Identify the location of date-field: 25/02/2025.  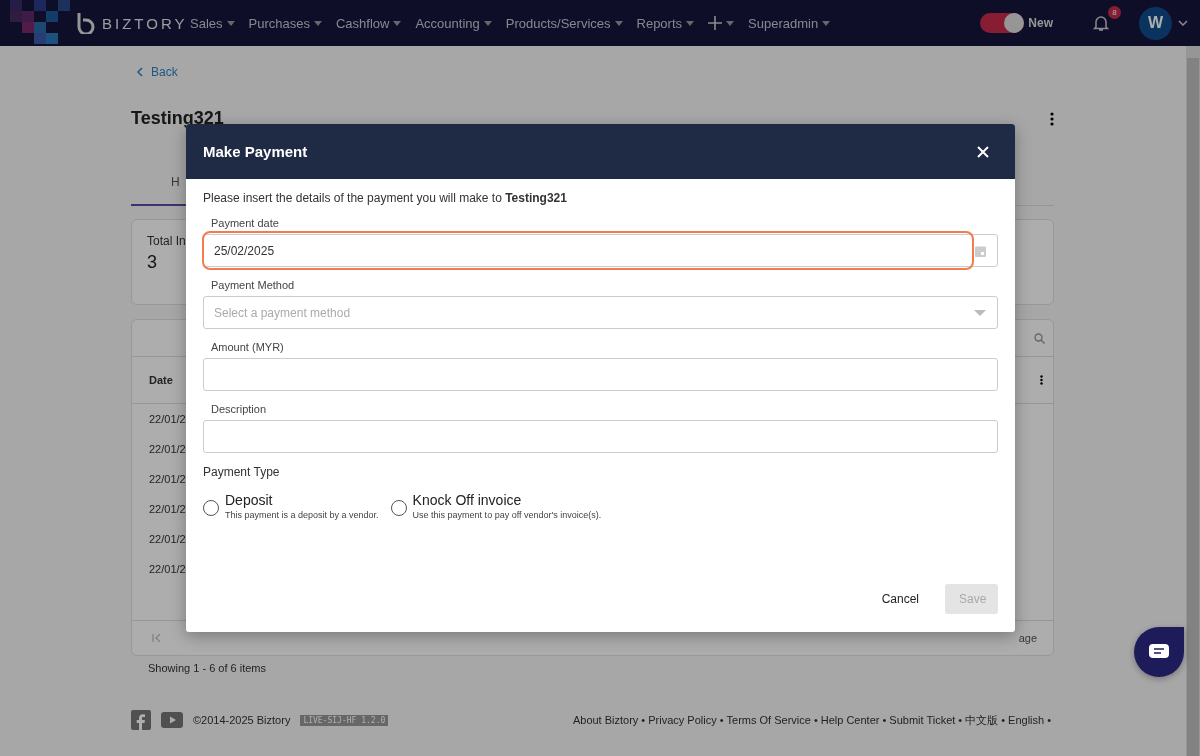
(600, 250).